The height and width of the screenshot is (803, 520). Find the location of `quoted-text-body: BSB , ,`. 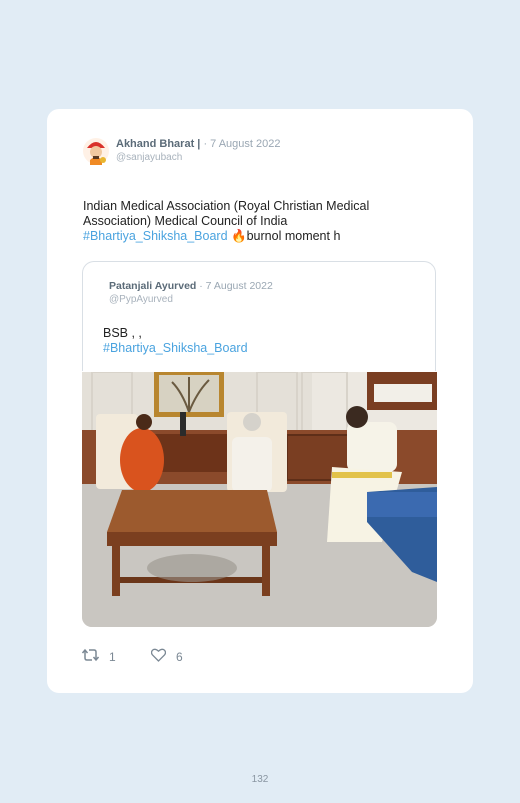

quoted-text-body: BSB , , is located at coordinates (122, 333).